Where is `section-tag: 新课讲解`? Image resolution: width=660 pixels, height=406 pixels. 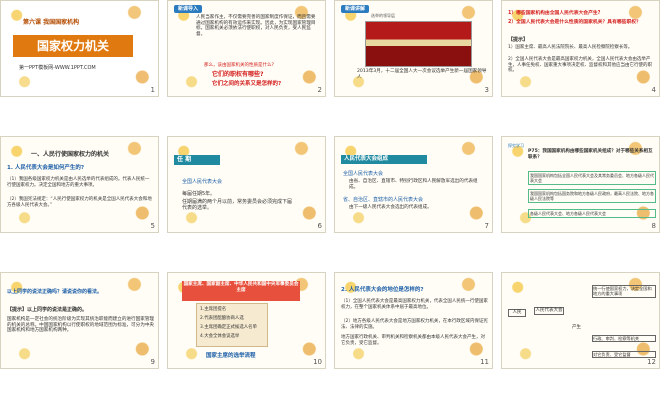 section-tag: 新课讲解 is located at coordinates (355, 9).